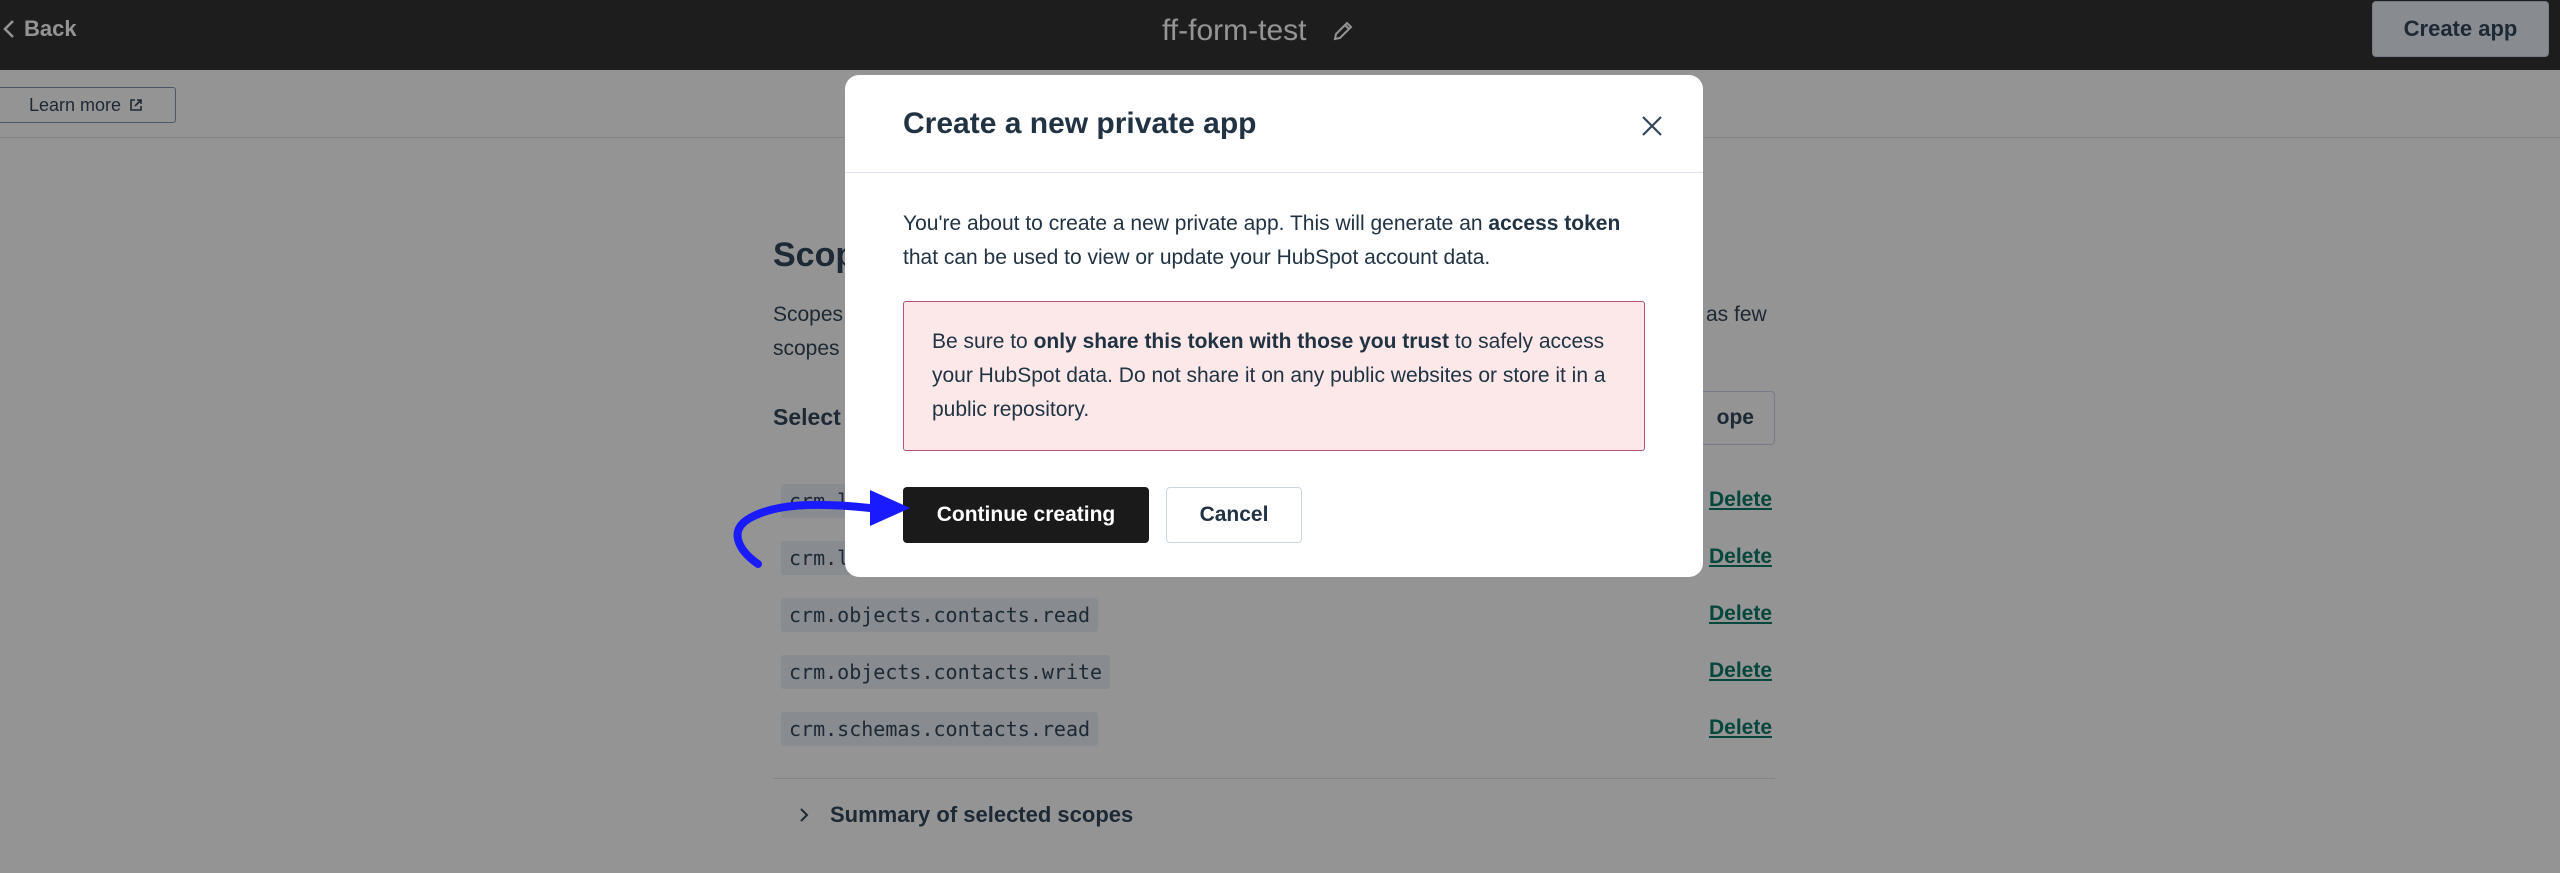  What do you see at coordinates (1234, 515) in the screenshot?
I see `cancel-button: Cancel` at bounding box center [1234, 515].